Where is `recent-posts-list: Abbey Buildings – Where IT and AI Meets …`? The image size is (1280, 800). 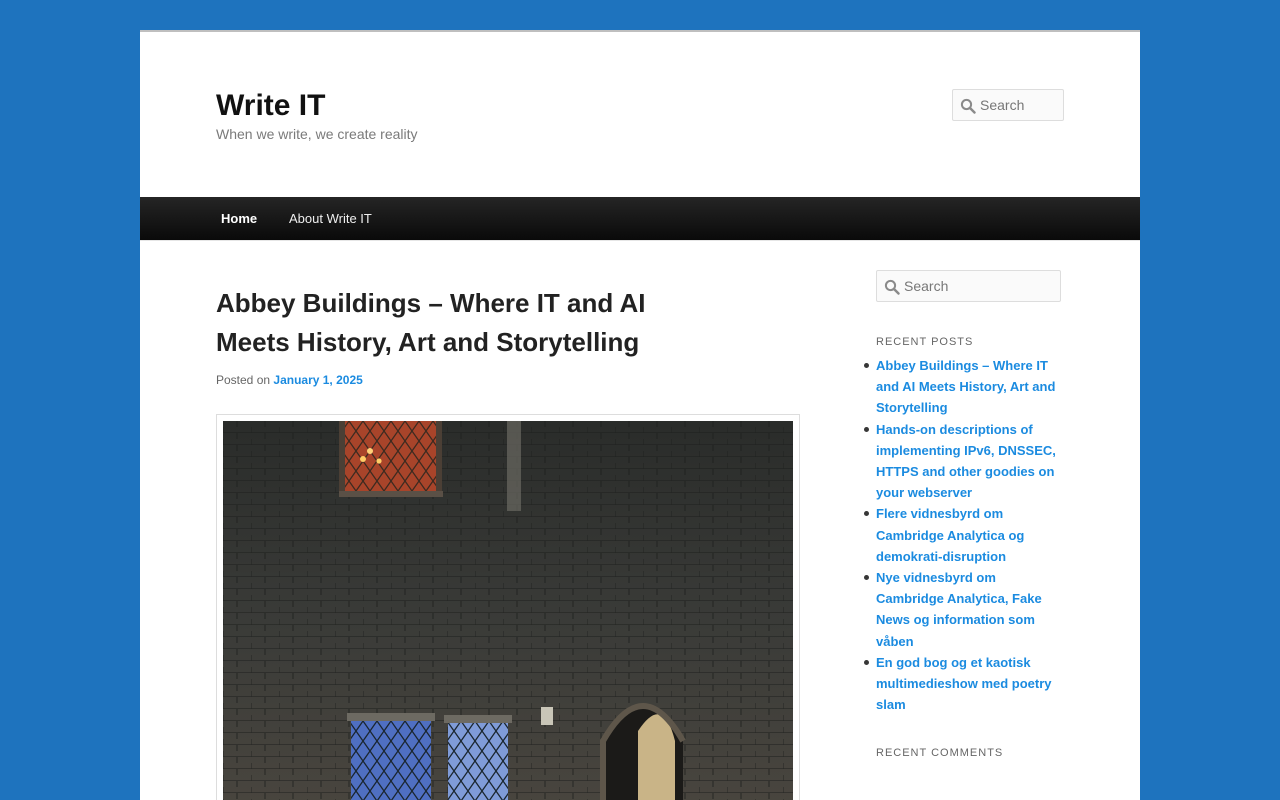 recent-posts-list: Abbey Buildings – Where IT and AI Meets … is located at coordinates (965, 535).